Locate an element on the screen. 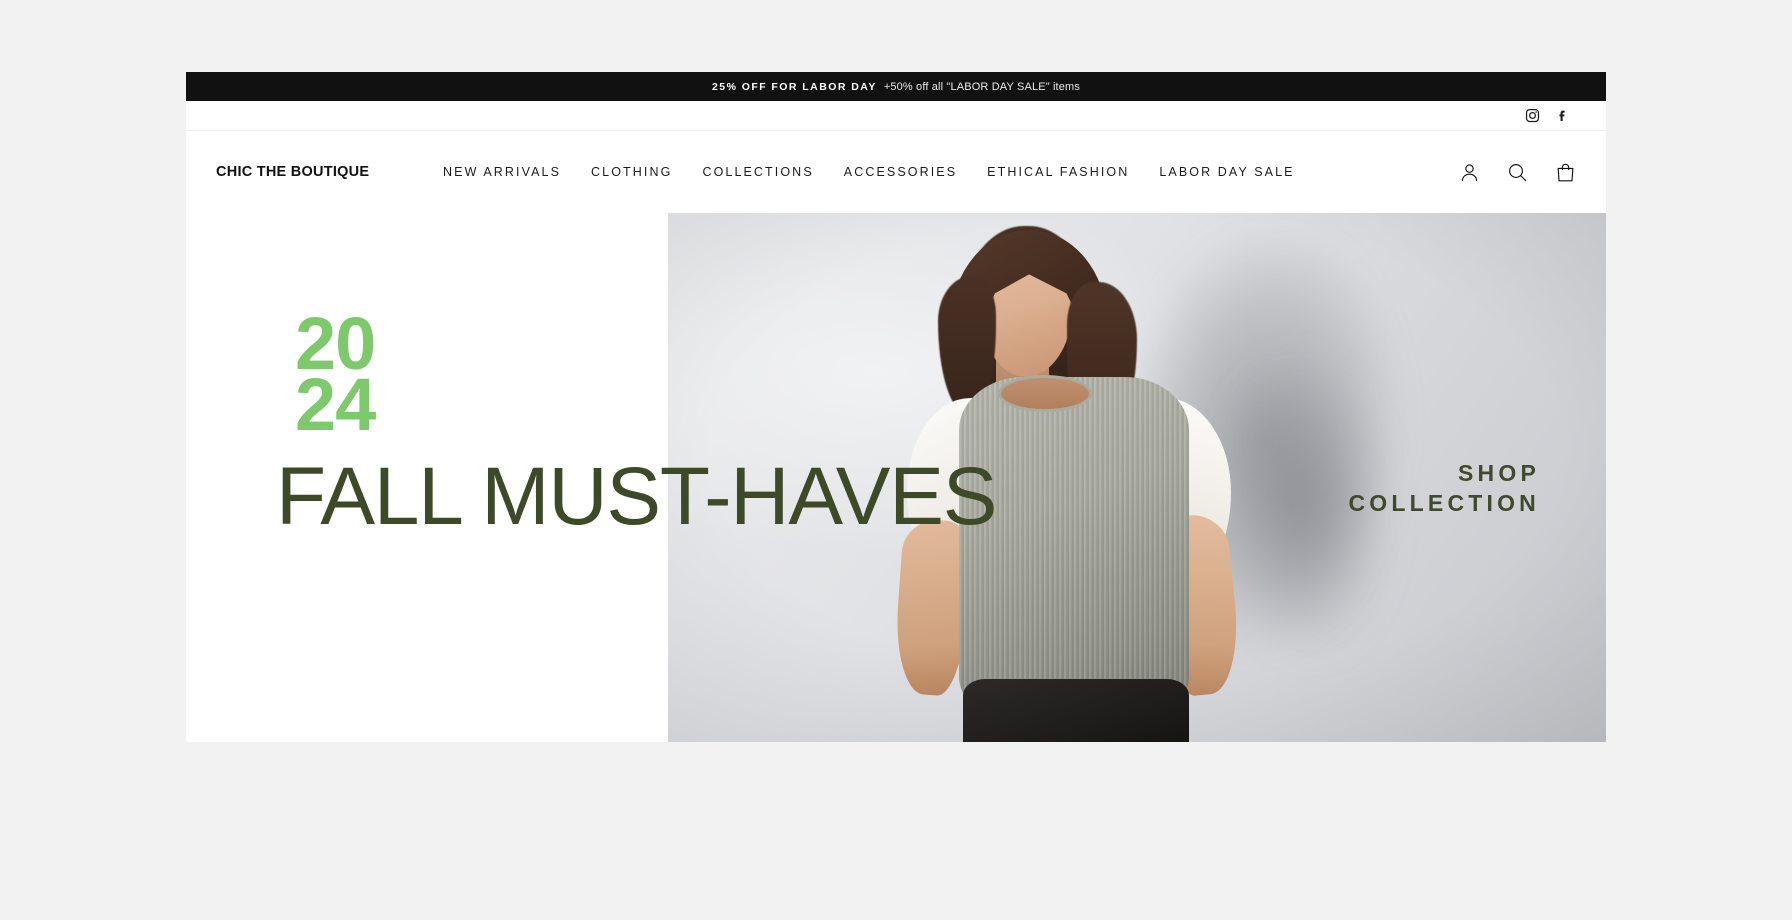  hero-year-line-2: 24 is located at coordinates (335, 404).